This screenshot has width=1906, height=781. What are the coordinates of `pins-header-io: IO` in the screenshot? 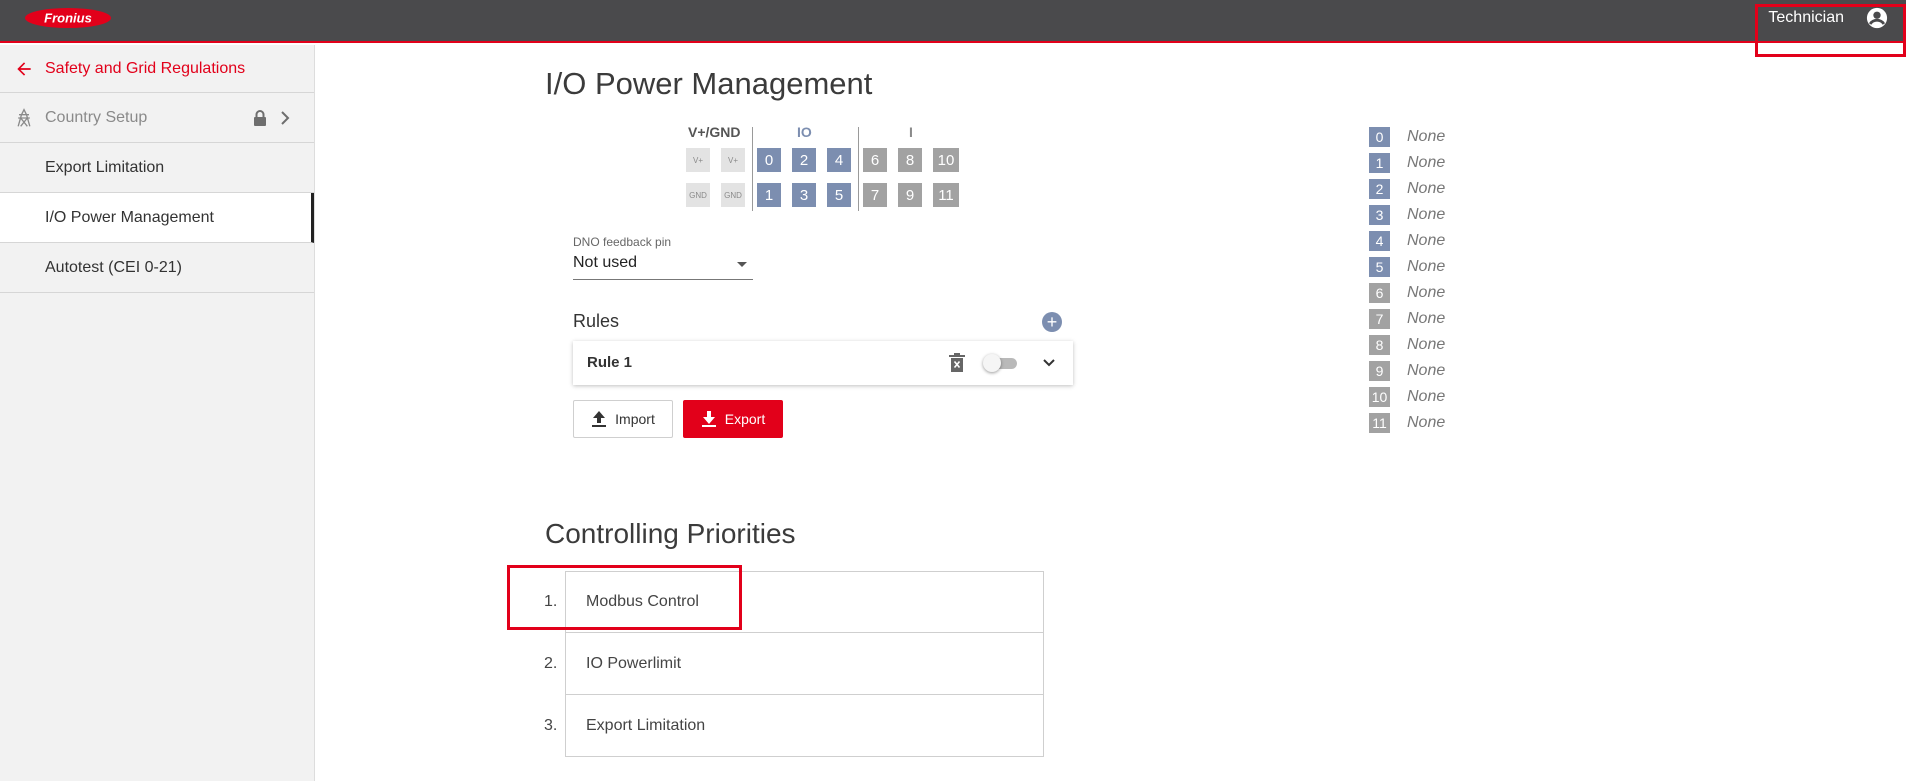 It's located at (804, 132).